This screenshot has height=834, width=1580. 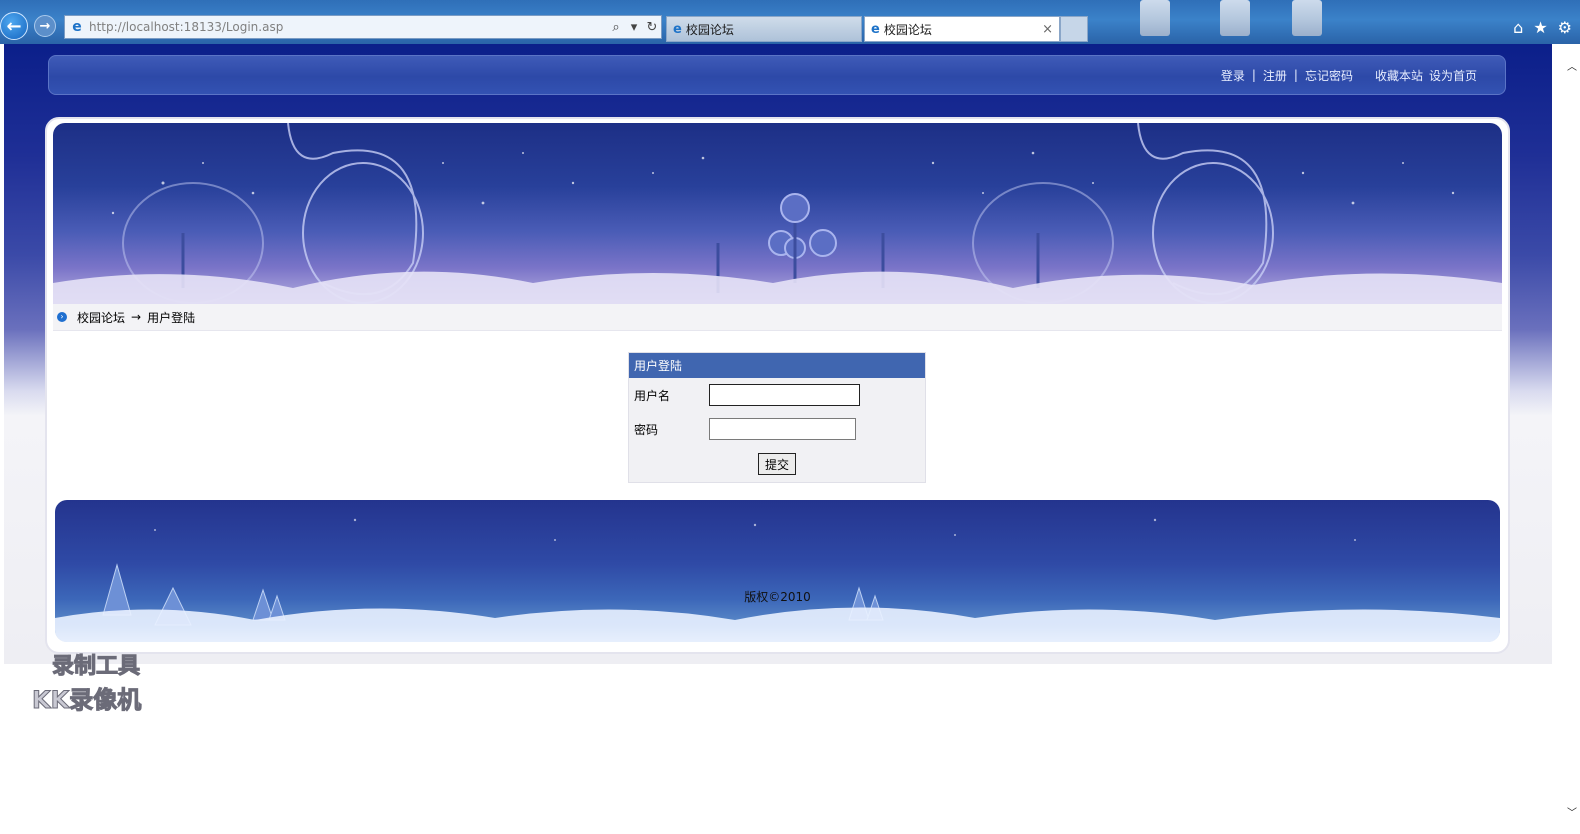 I want to click on watermark-line2: KK录像机, so click(x=87, y=700).